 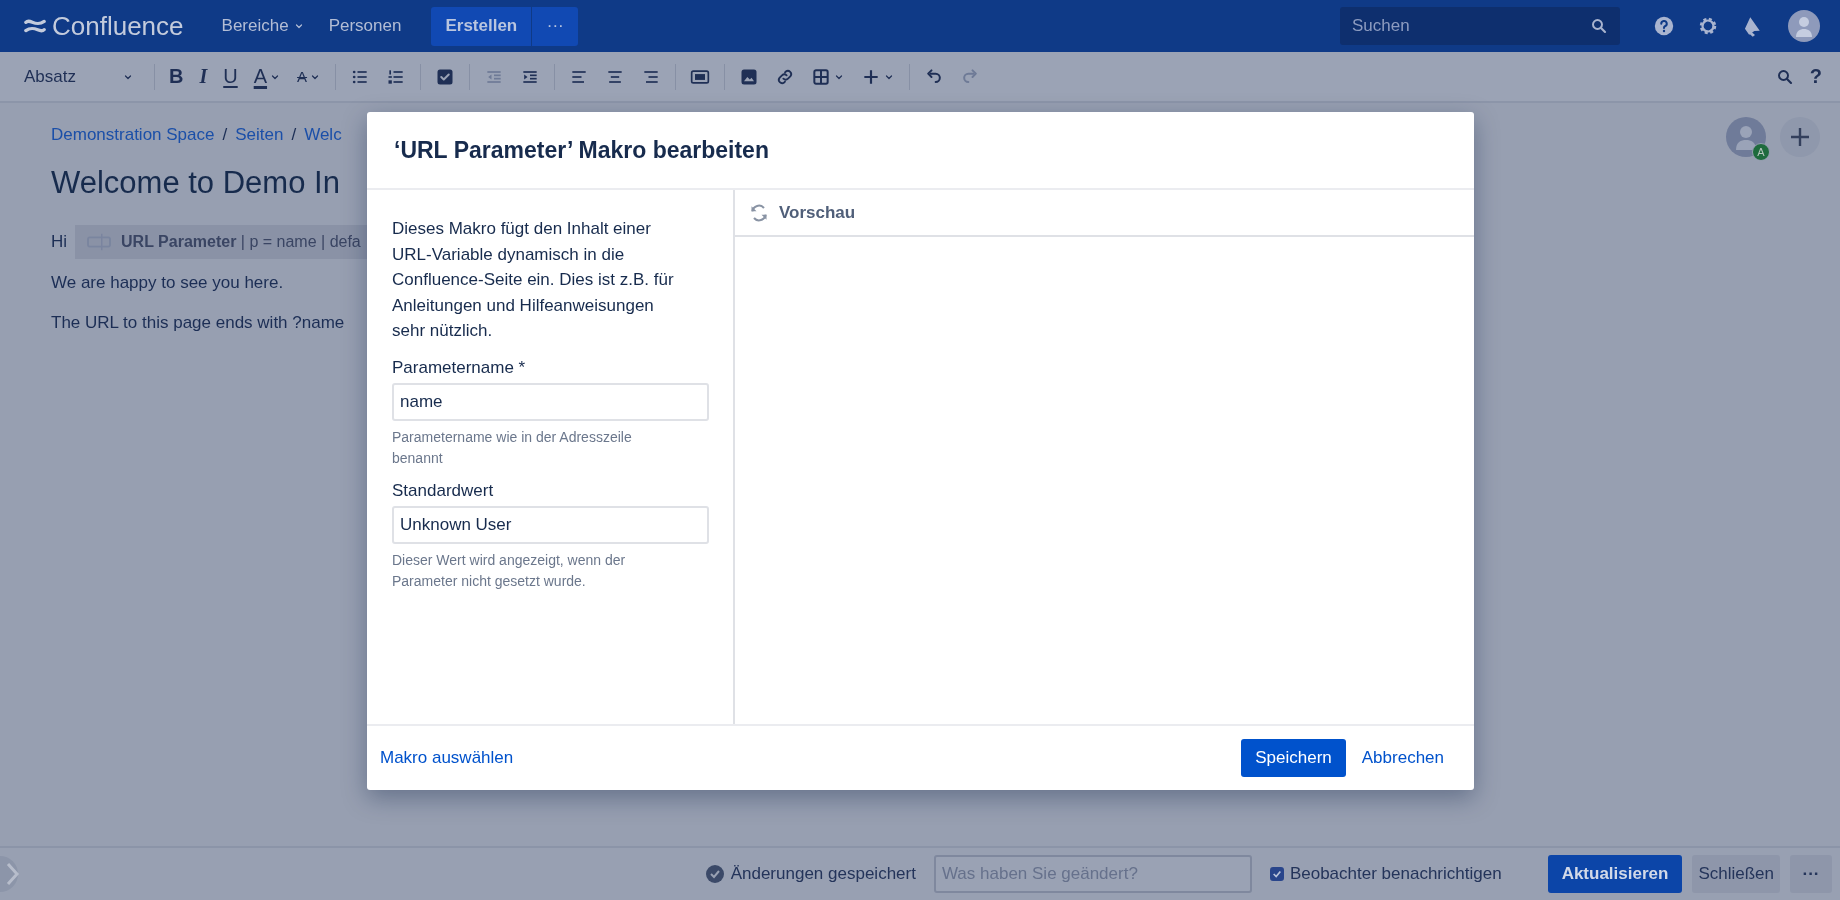 I want to click on select-macro-link: Makro auswählen, so click(x=447, y=758).